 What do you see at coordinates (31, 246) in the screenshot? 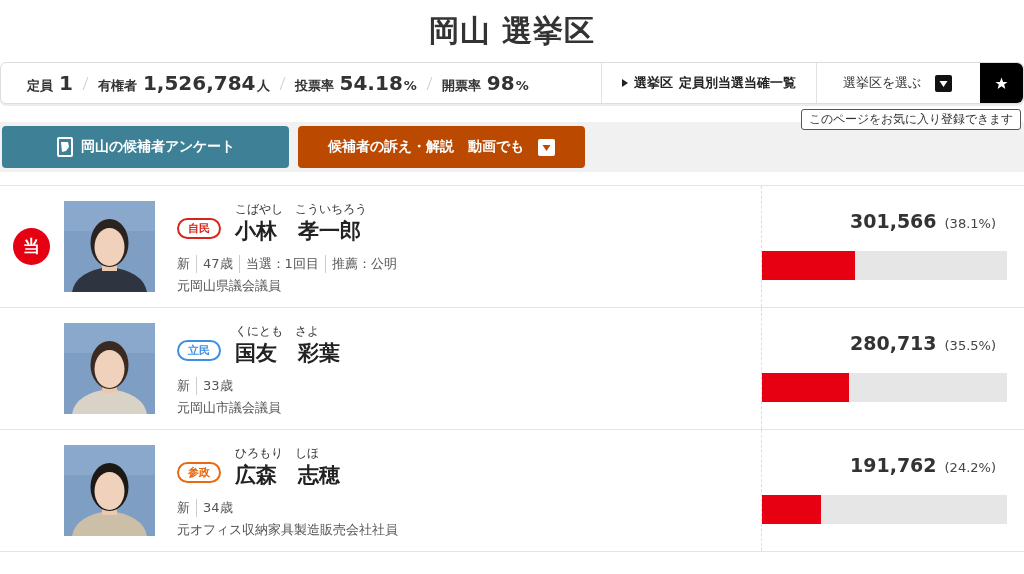
I see `elected-mark: 当` at bounding box center [31, 246].